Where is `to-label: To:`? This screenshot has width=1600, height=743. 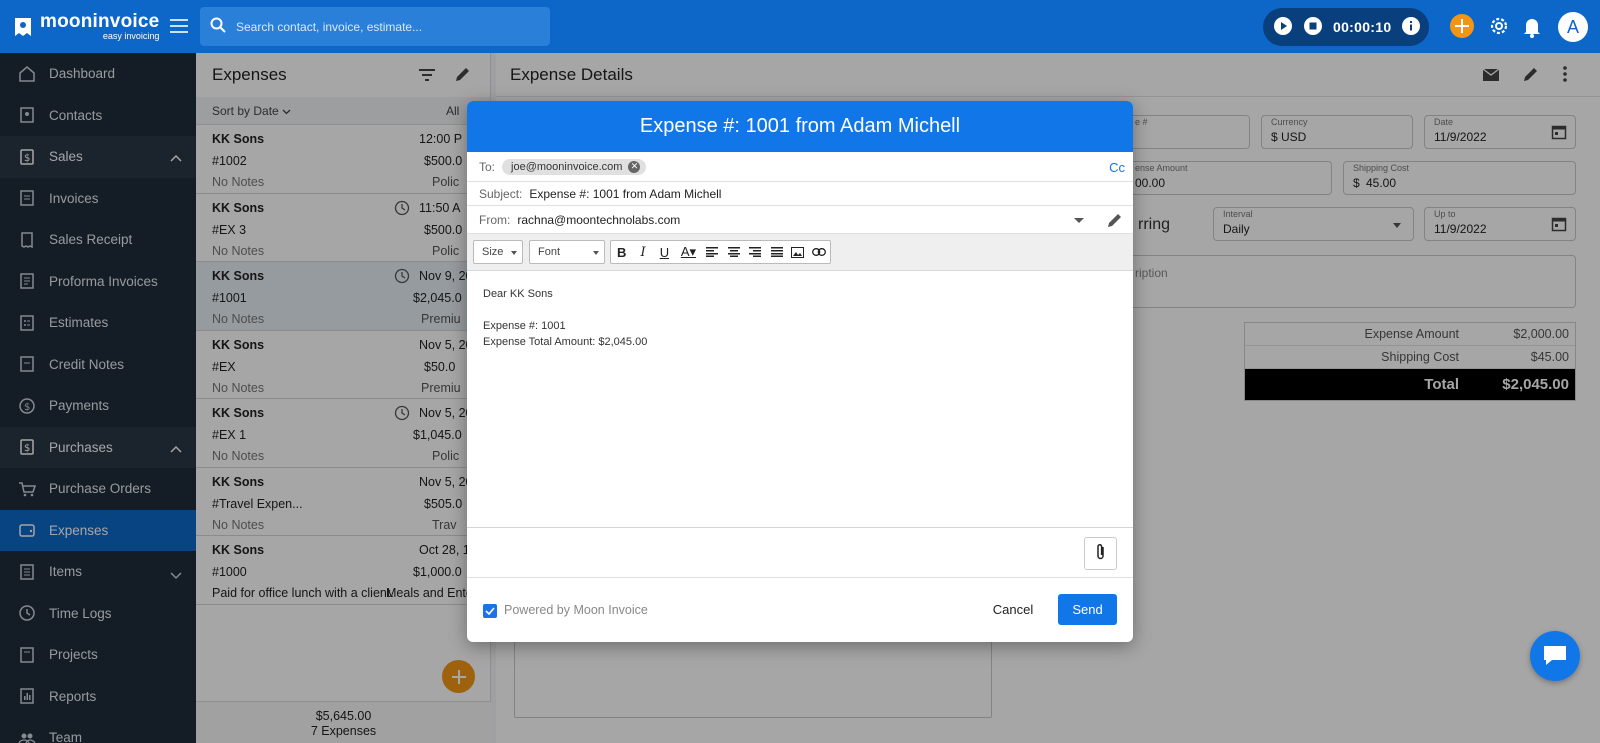 to-label: To: is located at coordinates (487, 166).